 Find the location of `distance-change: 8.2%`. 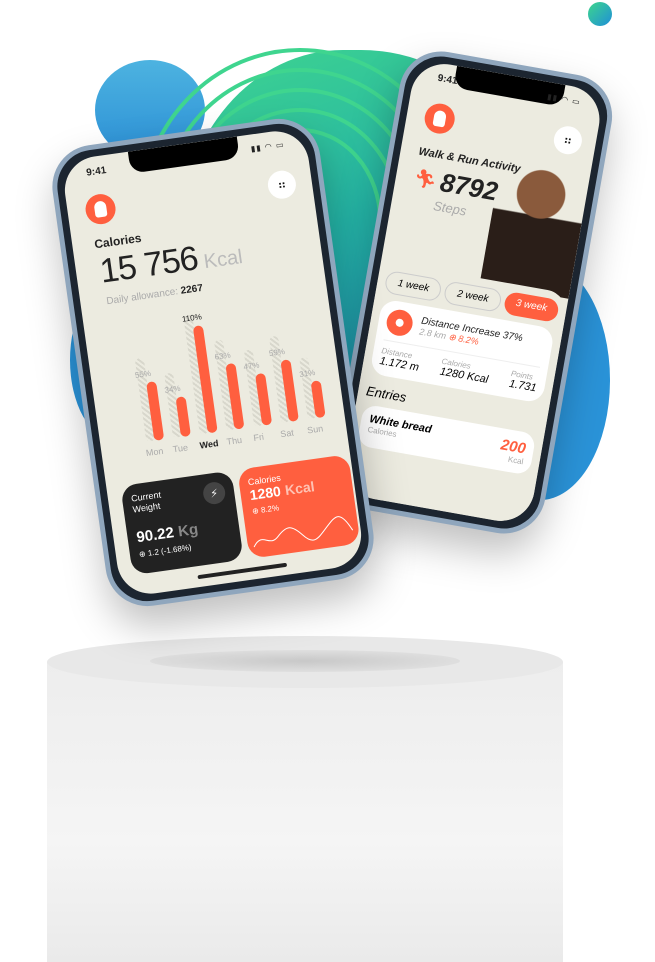

distance-change: 8.2% is located at coordinates (468, 340).